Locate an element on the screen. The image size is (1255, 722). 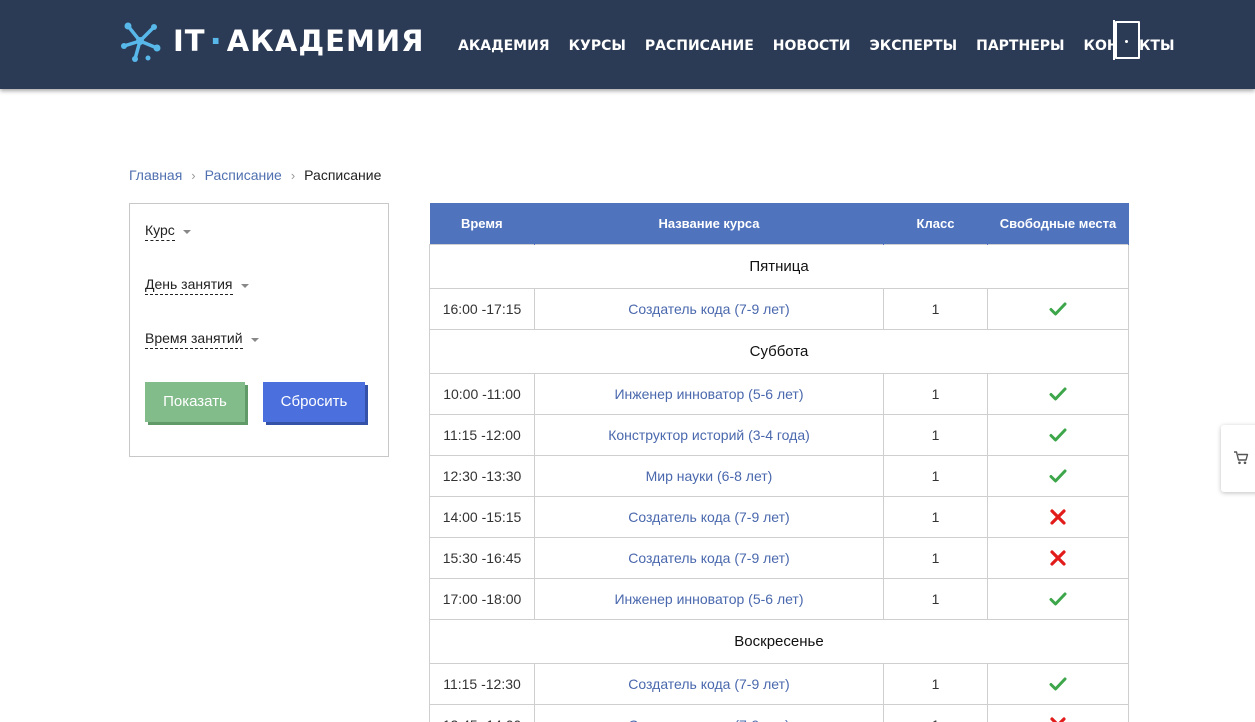
nav-item-partners: ПАРТНЕРЫ is located at coordinates (1020, 46).